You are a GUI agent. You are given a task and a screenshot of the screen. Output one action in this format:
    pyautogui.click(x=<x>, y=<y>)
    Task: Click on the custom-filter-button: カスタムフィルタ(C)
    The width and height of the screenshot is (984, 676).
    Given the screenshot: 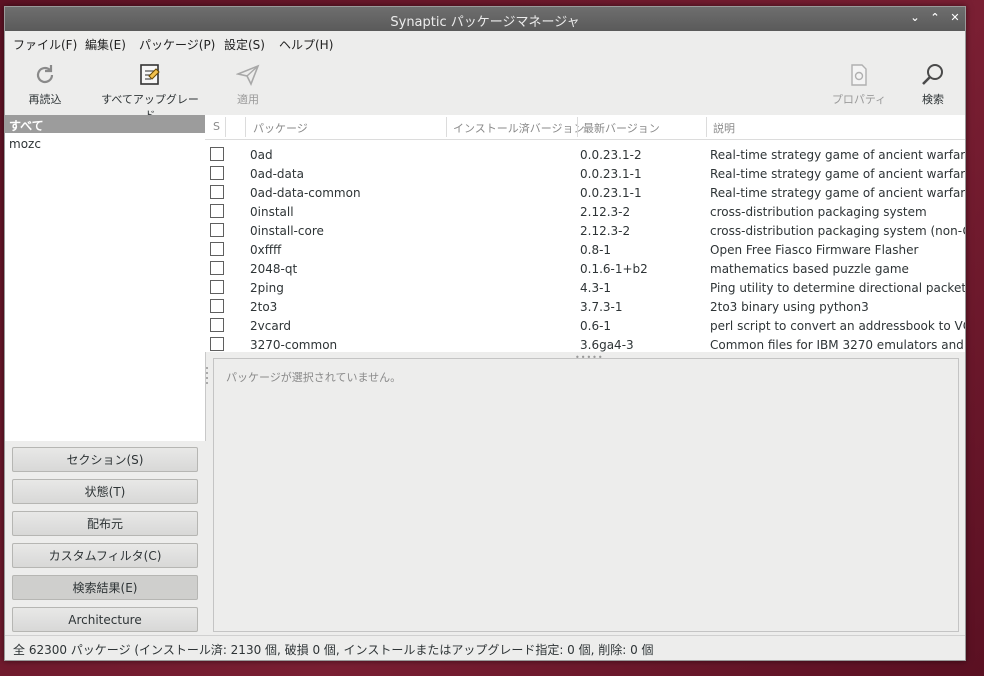 What is the action you would take?
    pyautogui.click(x=105, y=555)
    